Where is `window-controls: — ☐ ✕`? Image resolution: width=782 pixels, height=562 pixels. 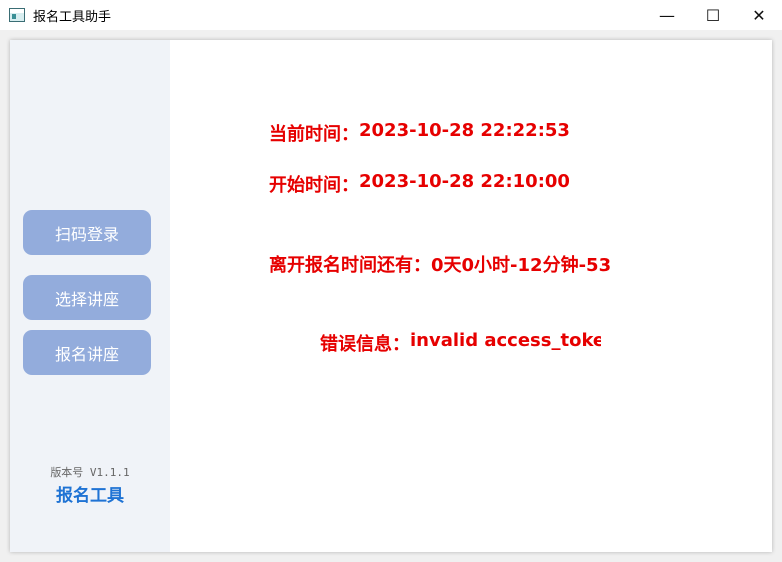 window-controls: — ☐ ✕ is located at coordinates (713, 15).